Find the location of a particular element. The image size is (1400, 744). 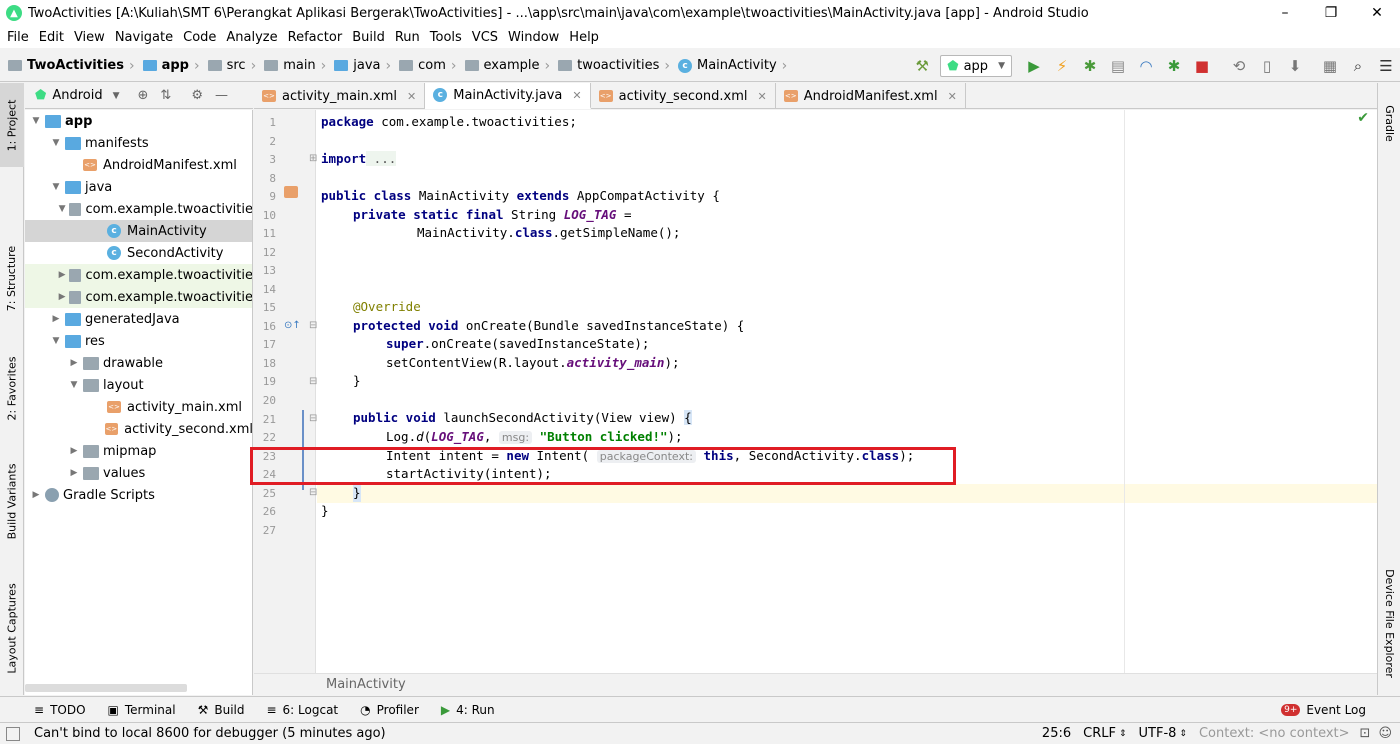

chevron-down-icon: ▼ is located at coordinates (116, 96).